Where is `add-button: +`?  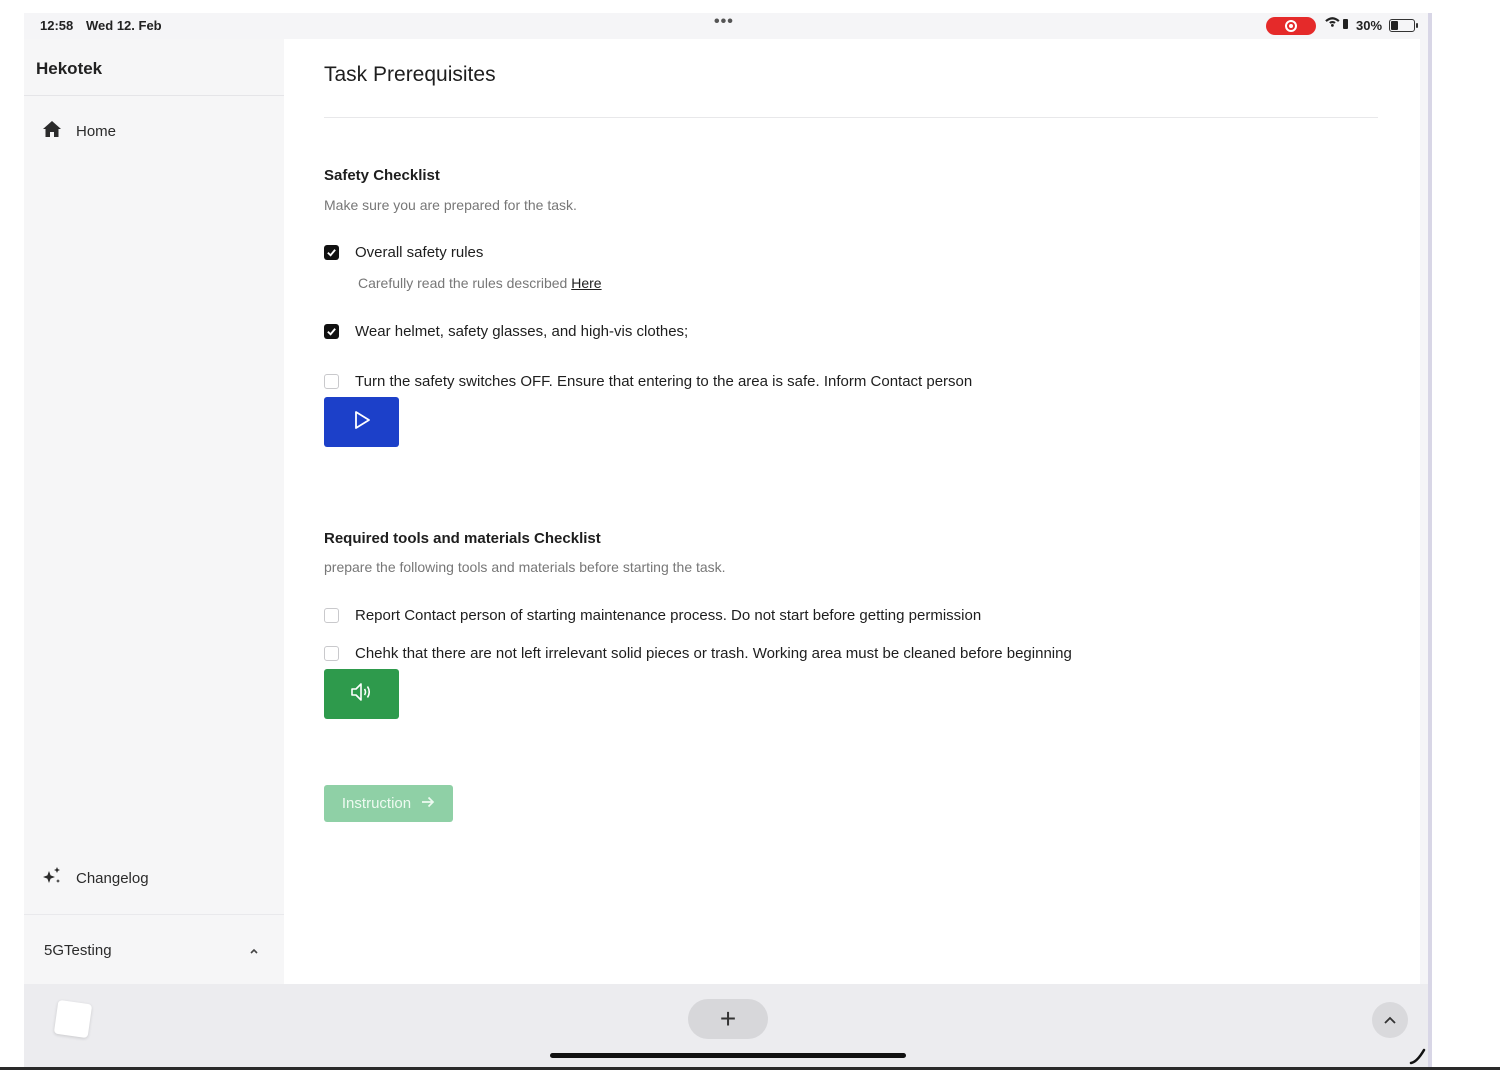 add-button: + is located at coordinates (728, 1019).